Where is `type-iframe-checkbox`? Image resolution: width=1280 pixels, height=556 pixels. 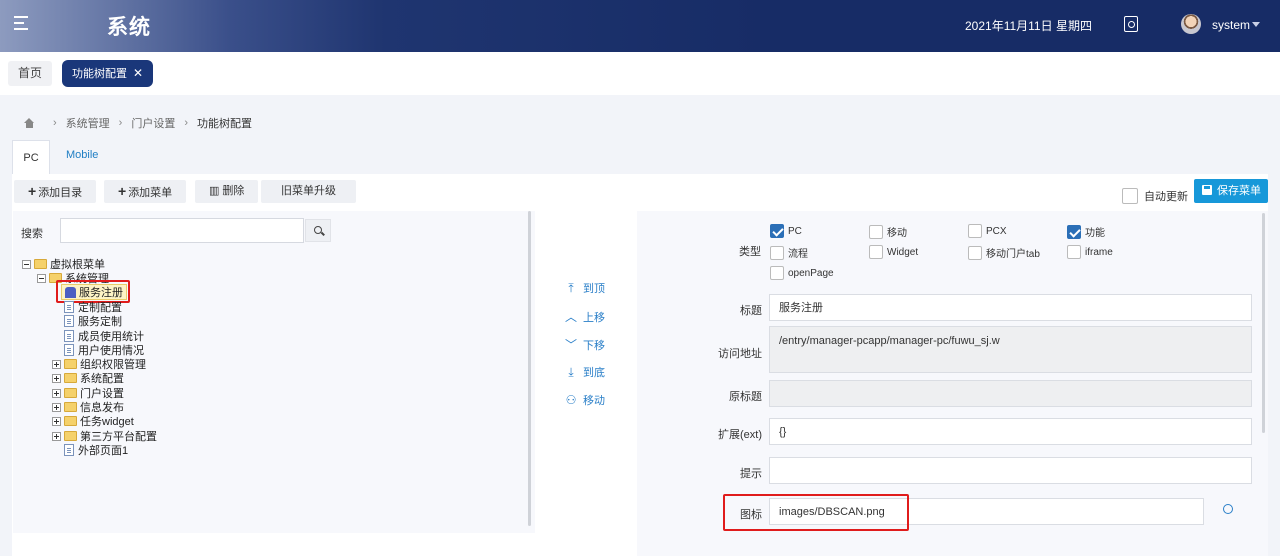 type-iframe-checkbox is located at coordinates (1074, 252).